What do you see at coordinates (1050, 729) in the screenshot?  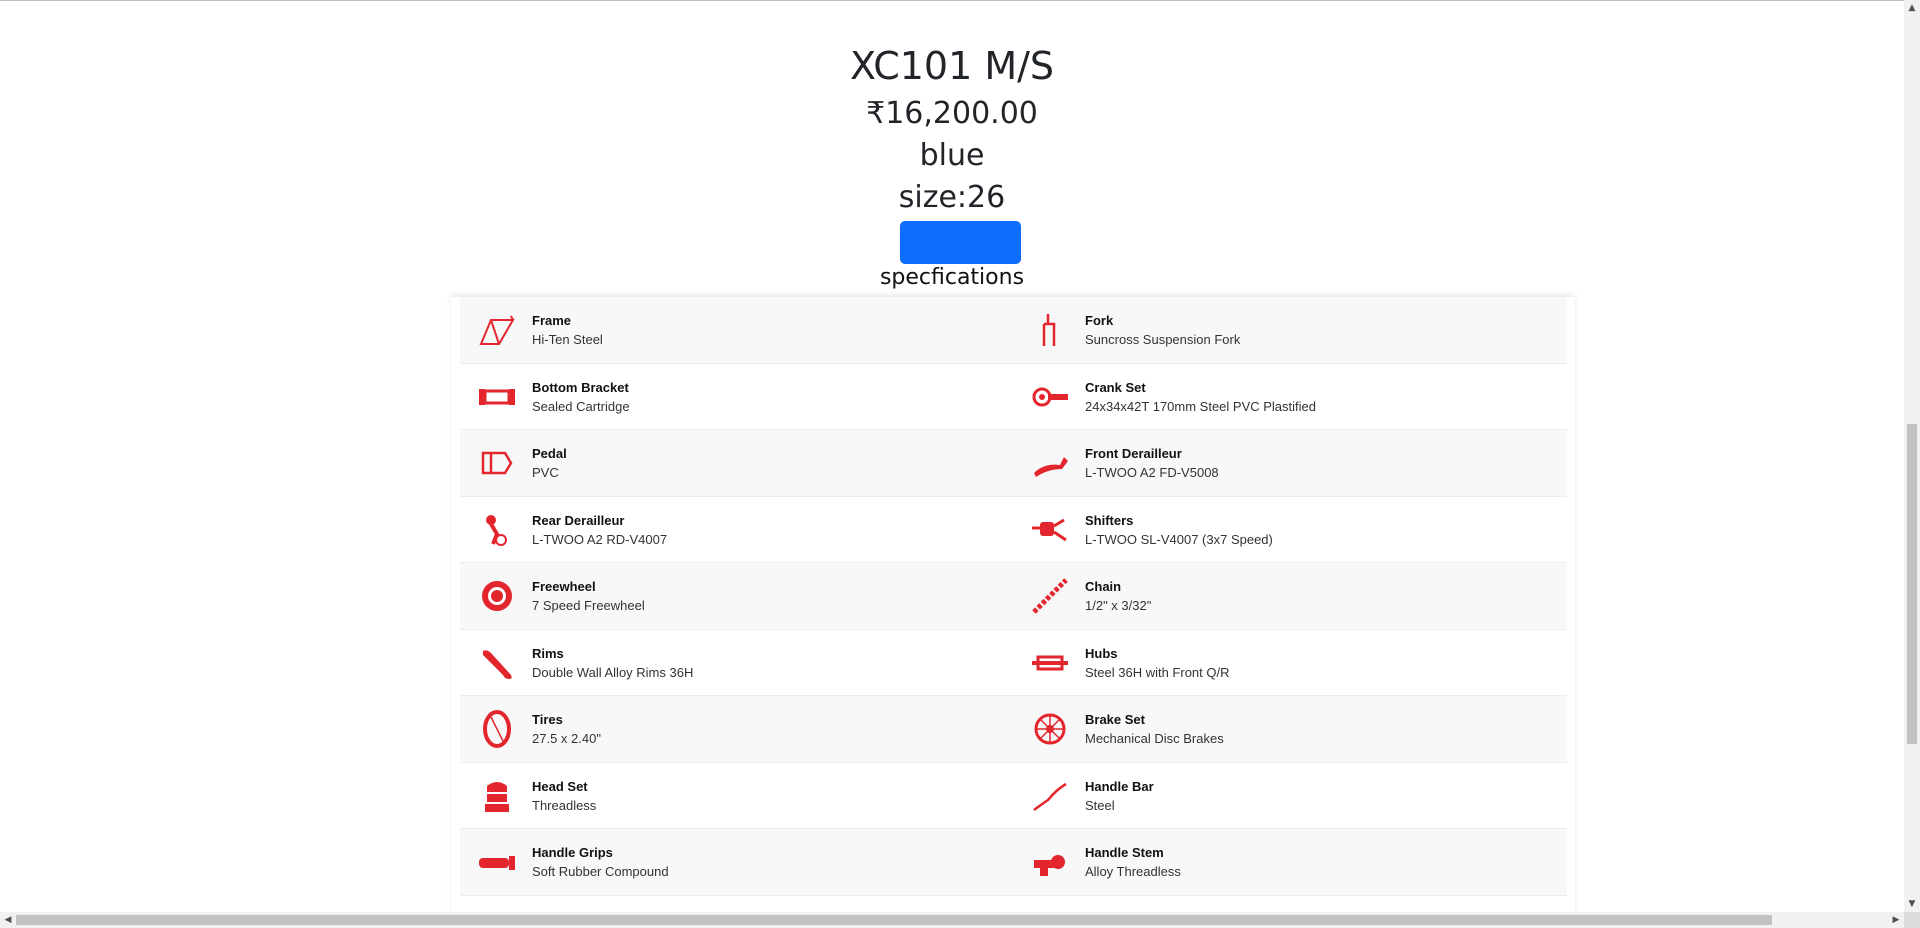 I see `brake-set-icon` at bounding box center [1050, 729].